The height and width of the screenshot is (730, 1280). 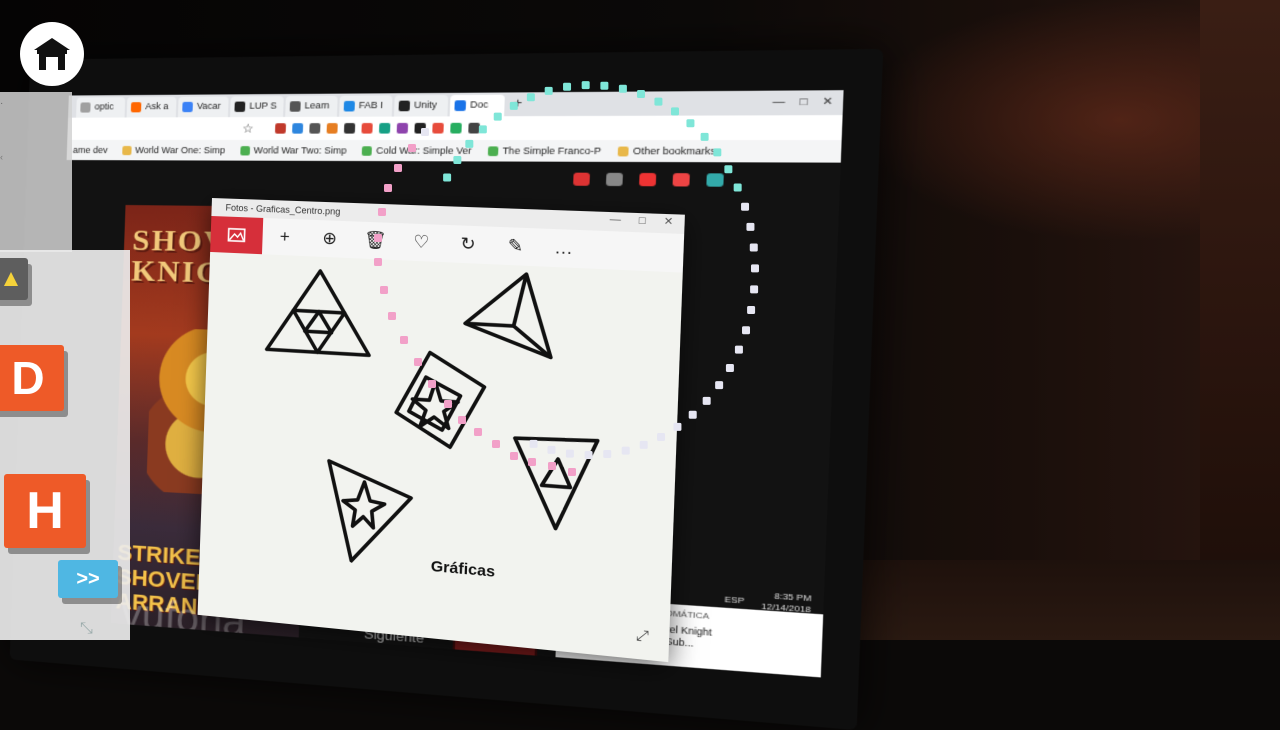 What do you see at coordinates (1240, 320) in the screenshot?
I see `room-wall` at bounding box center [1240, 320].